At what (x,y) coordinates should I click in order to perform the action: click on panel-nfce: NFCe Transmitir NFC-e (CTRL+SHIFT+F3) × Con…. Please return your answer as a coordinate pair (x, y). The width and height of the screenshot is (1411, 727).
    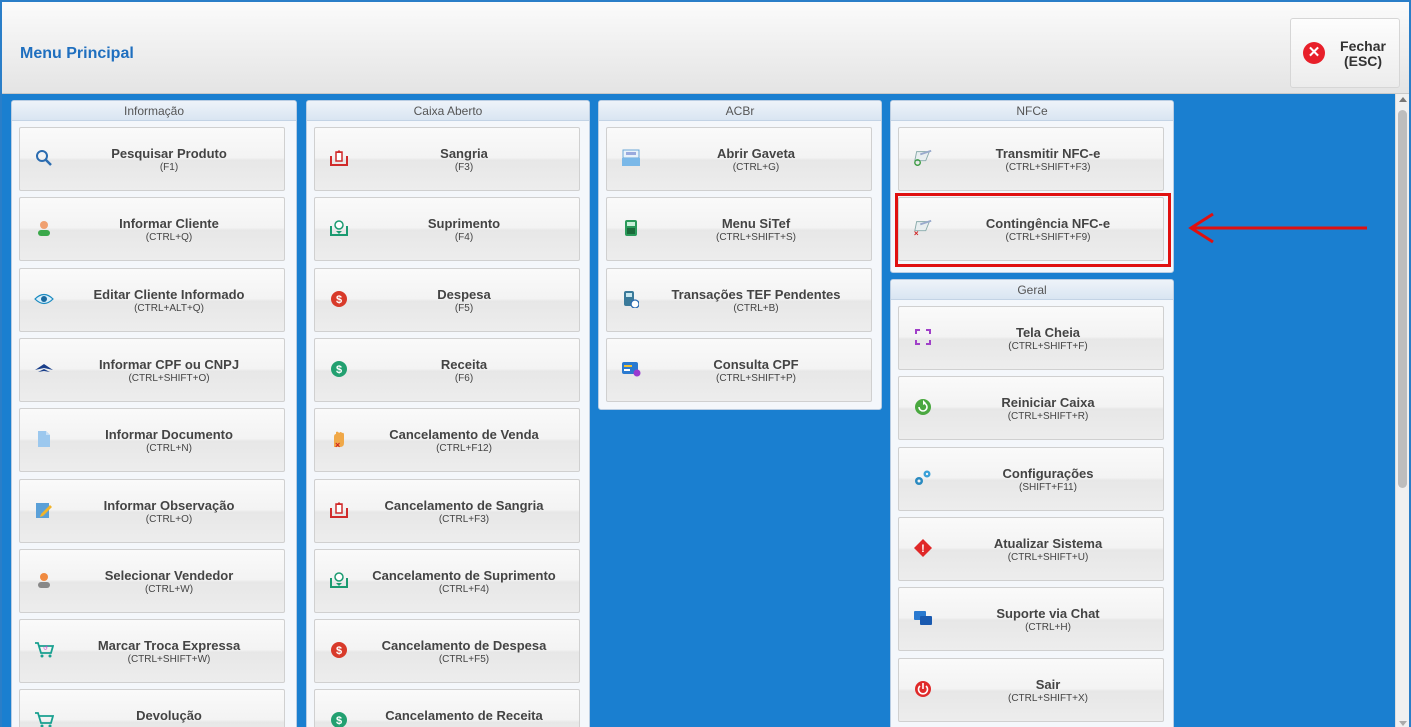
    Looking at the image, I should click on (1032, 186).